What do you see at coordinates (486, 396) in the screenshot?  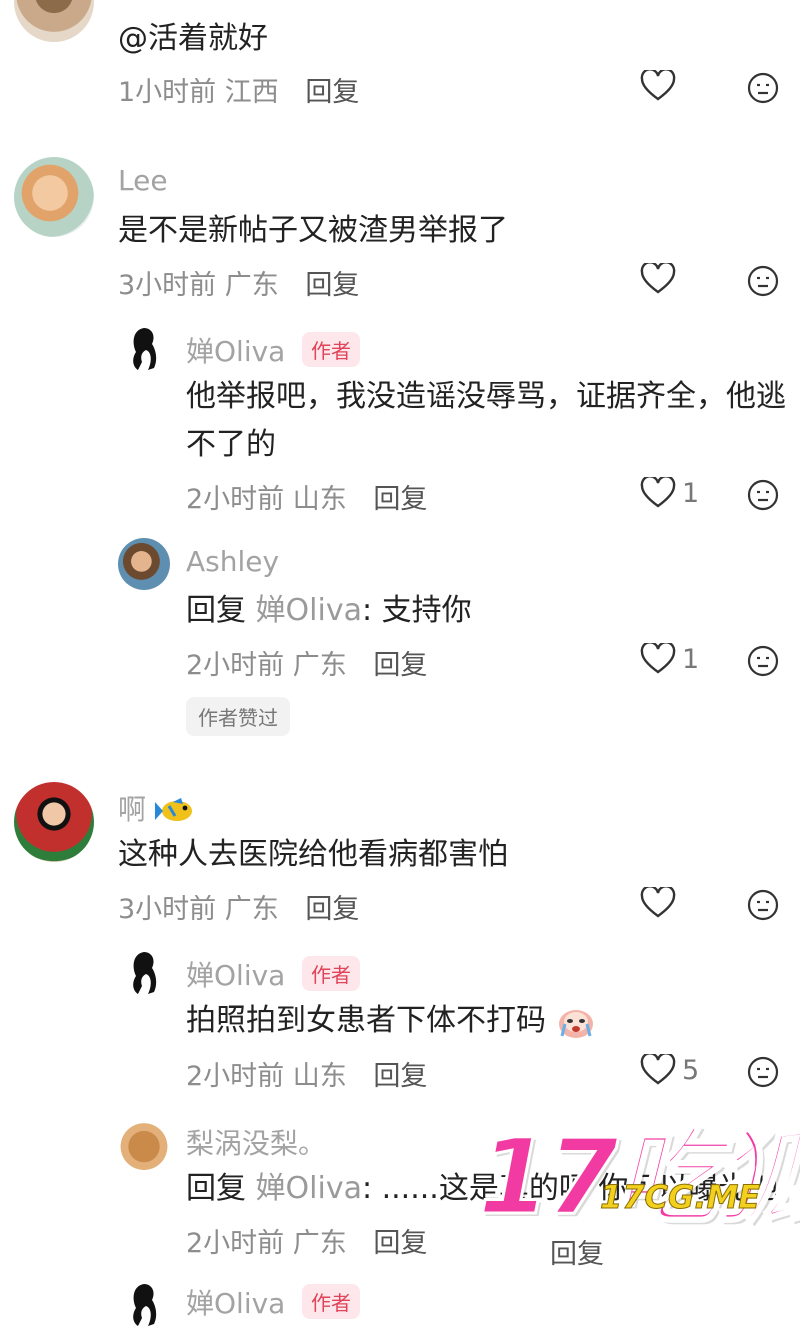 I see `comment-text: 他举报吧，我没造谣没辱骂，证据齐全，他逃` at bounding box center [486, 396].